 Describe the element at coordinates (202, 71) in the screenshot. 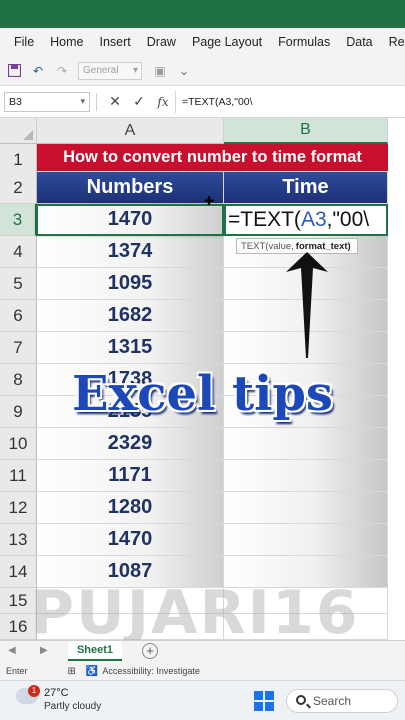

I see `quick-access-toolbar: ↶ ↷ General ▾ ▣ ⌄` at that location.